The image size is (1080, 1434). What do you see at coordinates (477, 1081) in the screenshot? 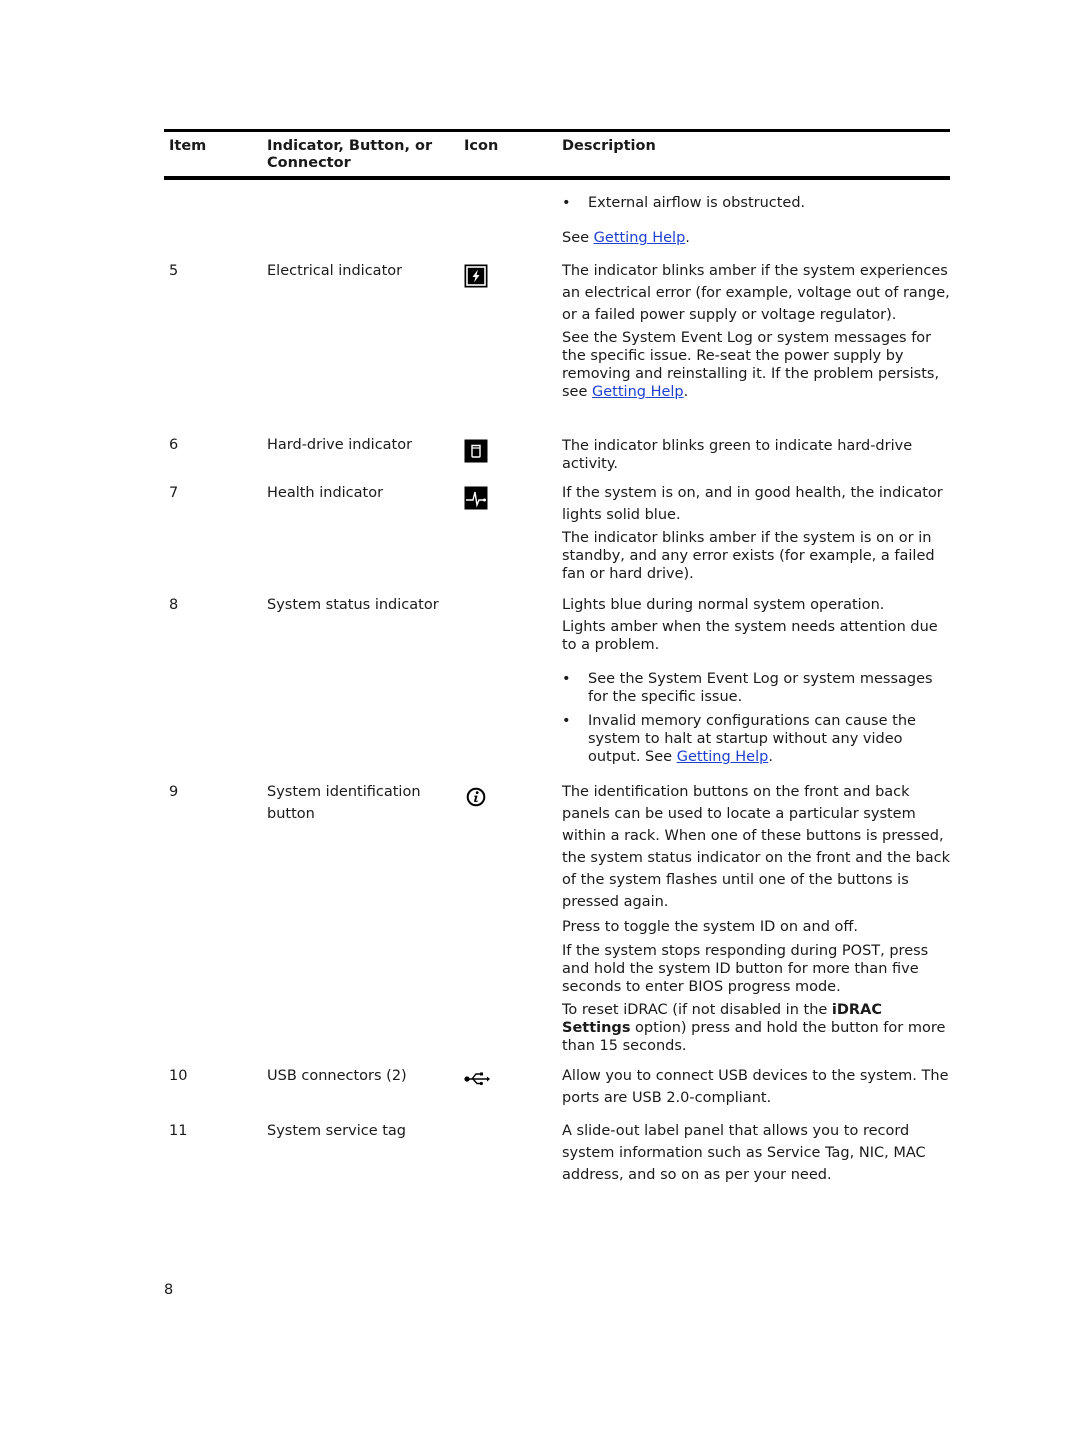
I see `usb-icon` at bounding box center [477, 1081].